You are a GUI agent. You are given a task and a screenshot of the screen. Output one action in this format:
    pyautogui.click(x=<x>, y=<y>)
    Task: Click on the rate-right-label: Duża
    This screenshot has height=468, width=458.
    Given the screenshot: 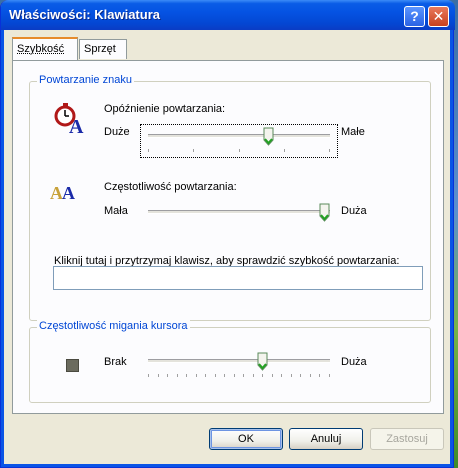 What is the action you would take?
    pyautogui.click(x=354, y=211)
    